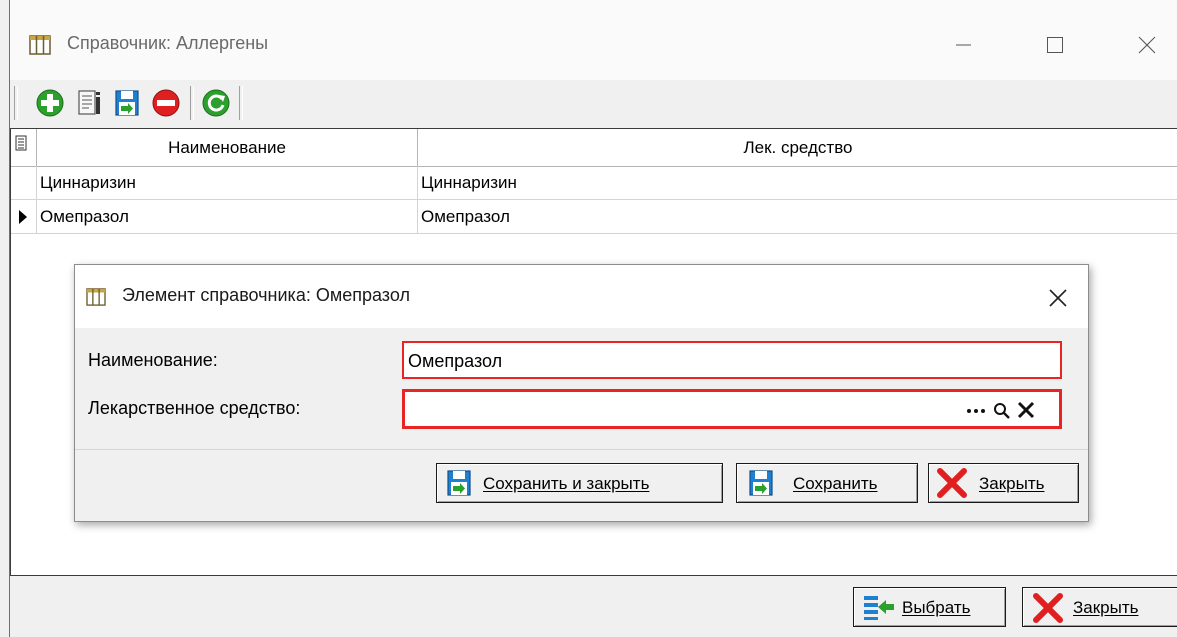  I want to click on column-header-name: Наименование, so click(227, 147).